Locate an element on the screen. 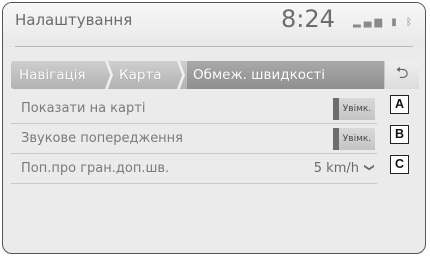 Image resolution: width=430 pixels, height=258 pixels. page-title: Налаштування is located at coordinates (74, 20).